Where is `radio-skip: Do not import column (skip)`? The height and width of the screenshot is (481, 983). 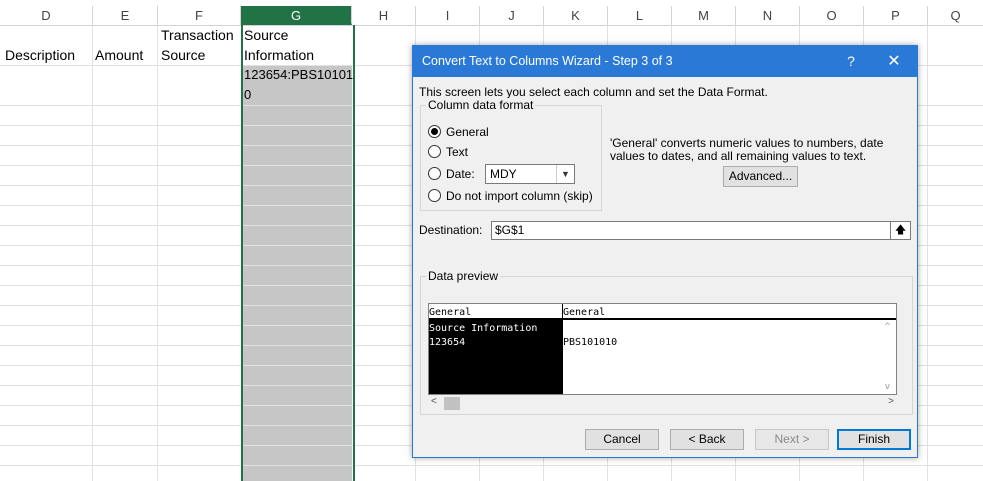 radio-skip: Do not import column (skip) is located at coordinates (510, 196).